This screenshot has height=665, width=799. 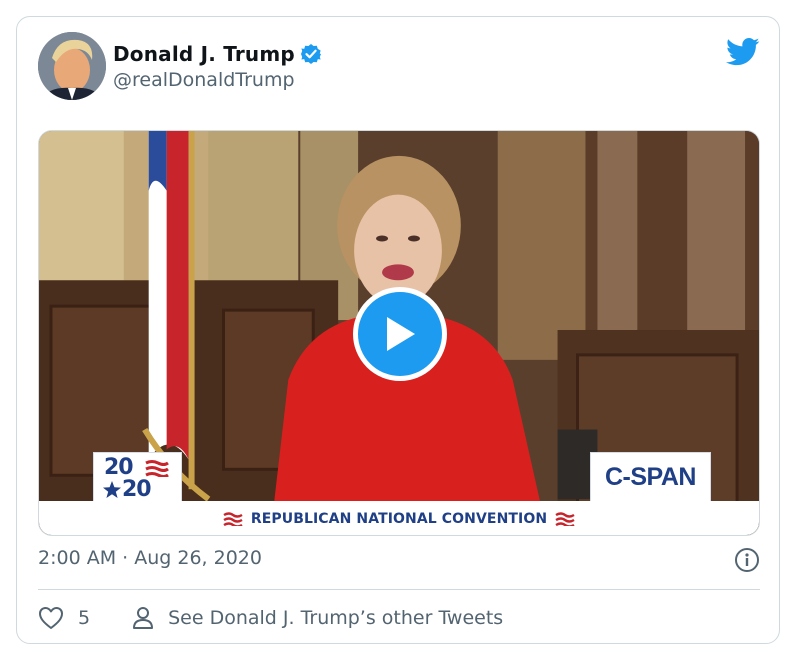 What do you see at coordinates (137, 489) in the screenshot?
I see `logo-text-bottom: 20` at bounding box center [137, 489].